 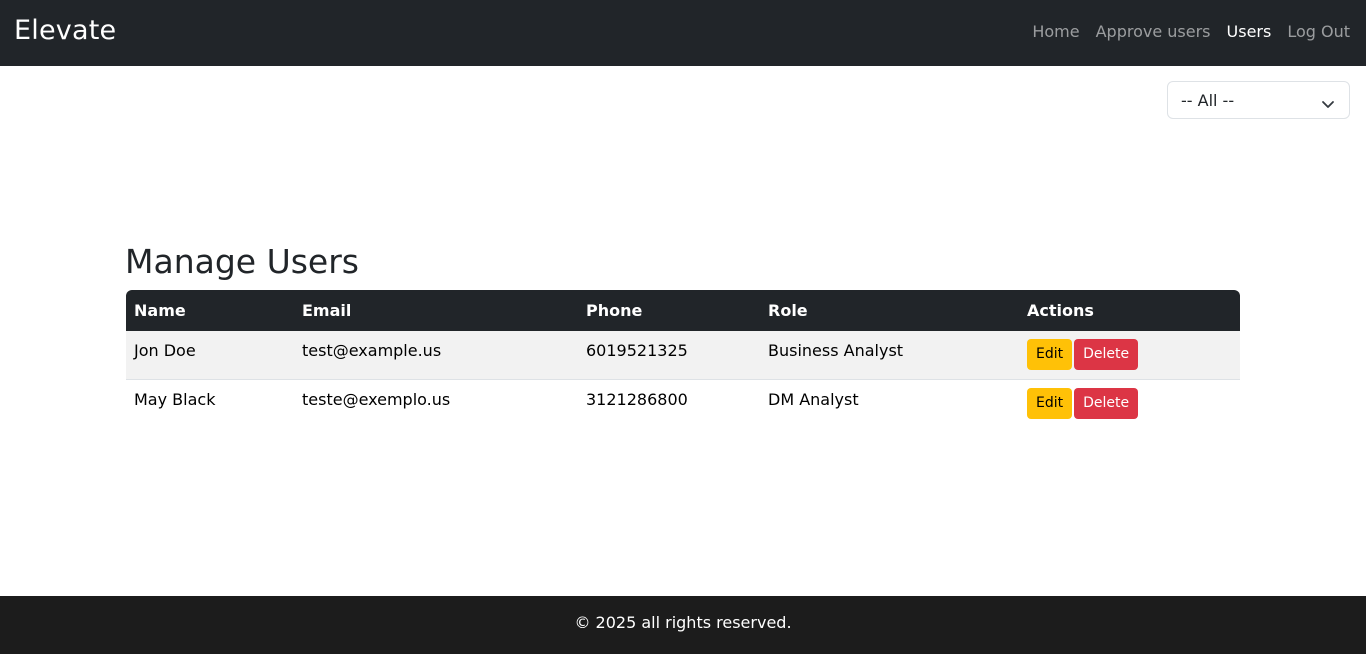 I want to click on nav-link-logout: Log Out, so click(x=1318, y=31).